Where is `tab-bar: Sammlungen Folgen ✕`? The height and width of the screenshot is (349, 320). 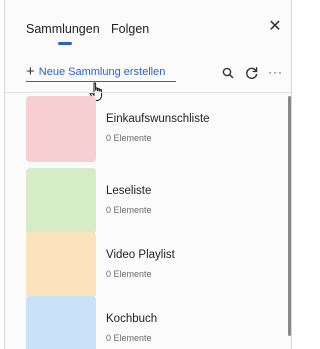 tab-bar: Sammlungen Folgen ✕ is located at coordinates (148, 26).